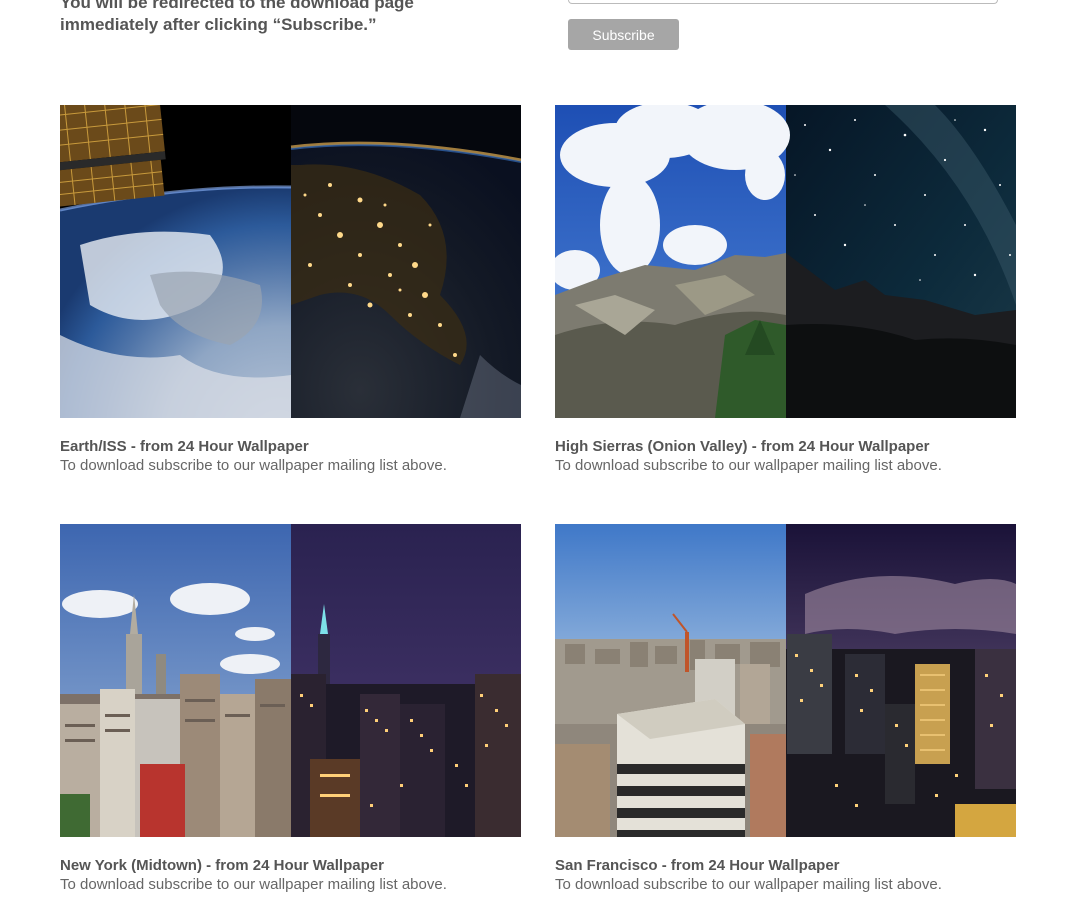 The width and height of the screenshot is (1076, 907). What do you see at coordinates (290, 680) in the screenshot?
I see `new-york-day-night-image` at bounding box center [290, 680].